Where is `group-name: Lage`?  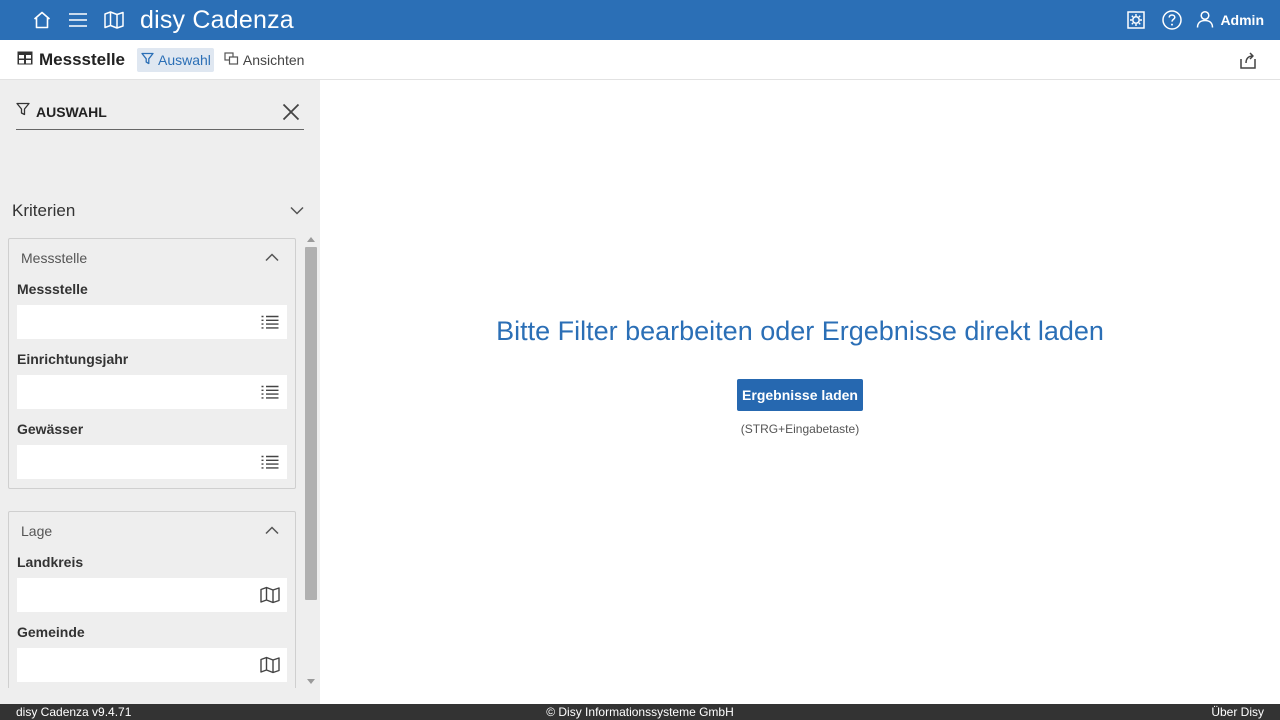
group-name: Lage is located at coordinates (37, 531).